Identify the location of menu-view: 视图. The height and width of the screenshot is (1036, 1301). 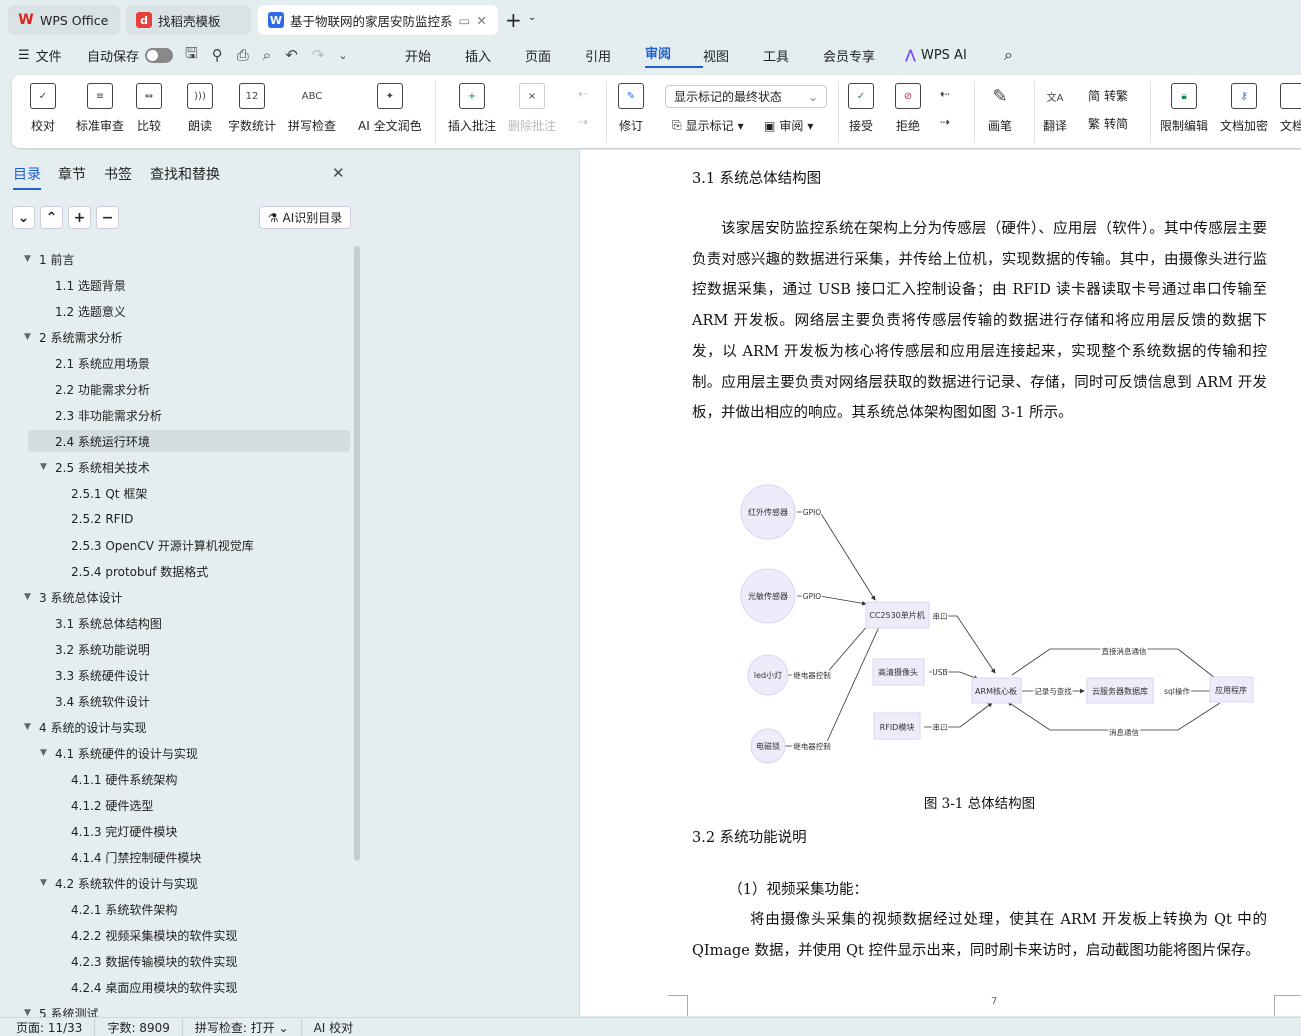
(733, 55).